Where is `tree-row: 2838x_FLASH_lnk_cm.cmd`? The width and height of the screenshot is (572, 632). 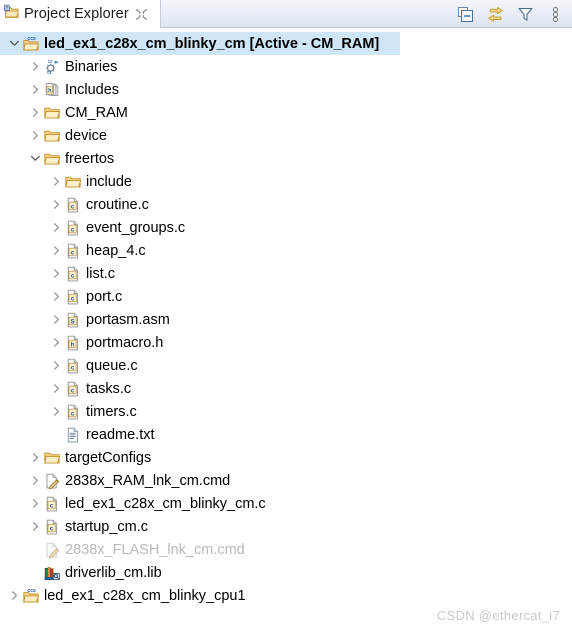 tree-row: 2838x_FLASH_lnk_cm.cmd is located at coordinates (286, 549).